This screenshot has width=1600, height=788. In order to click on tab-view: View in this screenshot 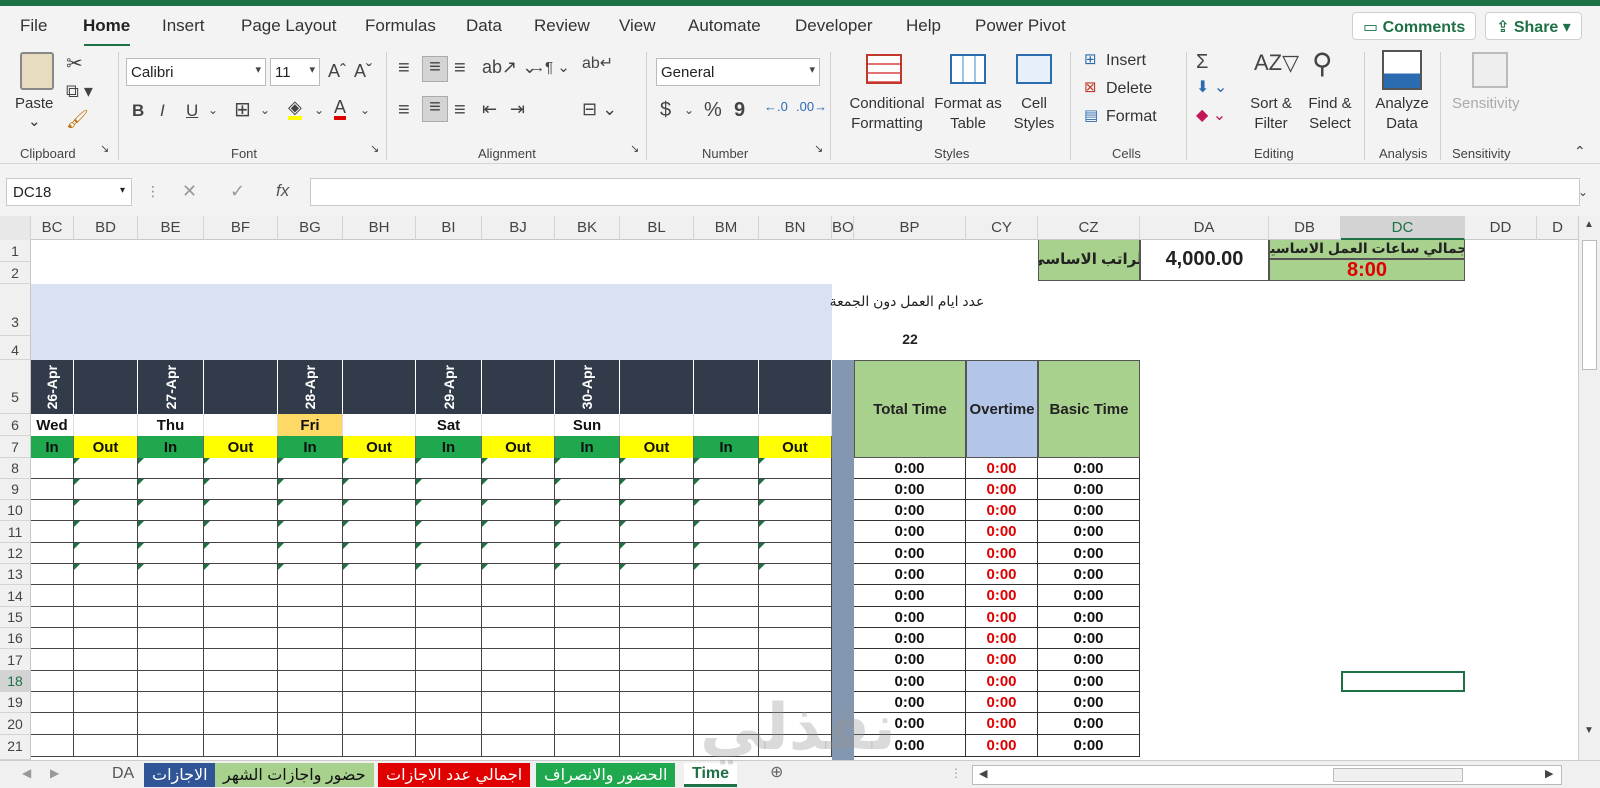, I will do `click(637, 26)`.